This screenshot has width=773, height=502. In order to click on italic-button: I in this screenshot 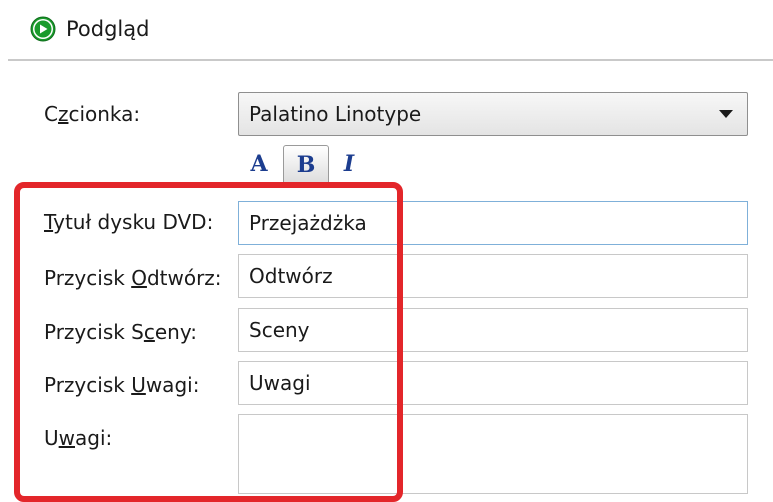, I will do `click(349, 164)`.